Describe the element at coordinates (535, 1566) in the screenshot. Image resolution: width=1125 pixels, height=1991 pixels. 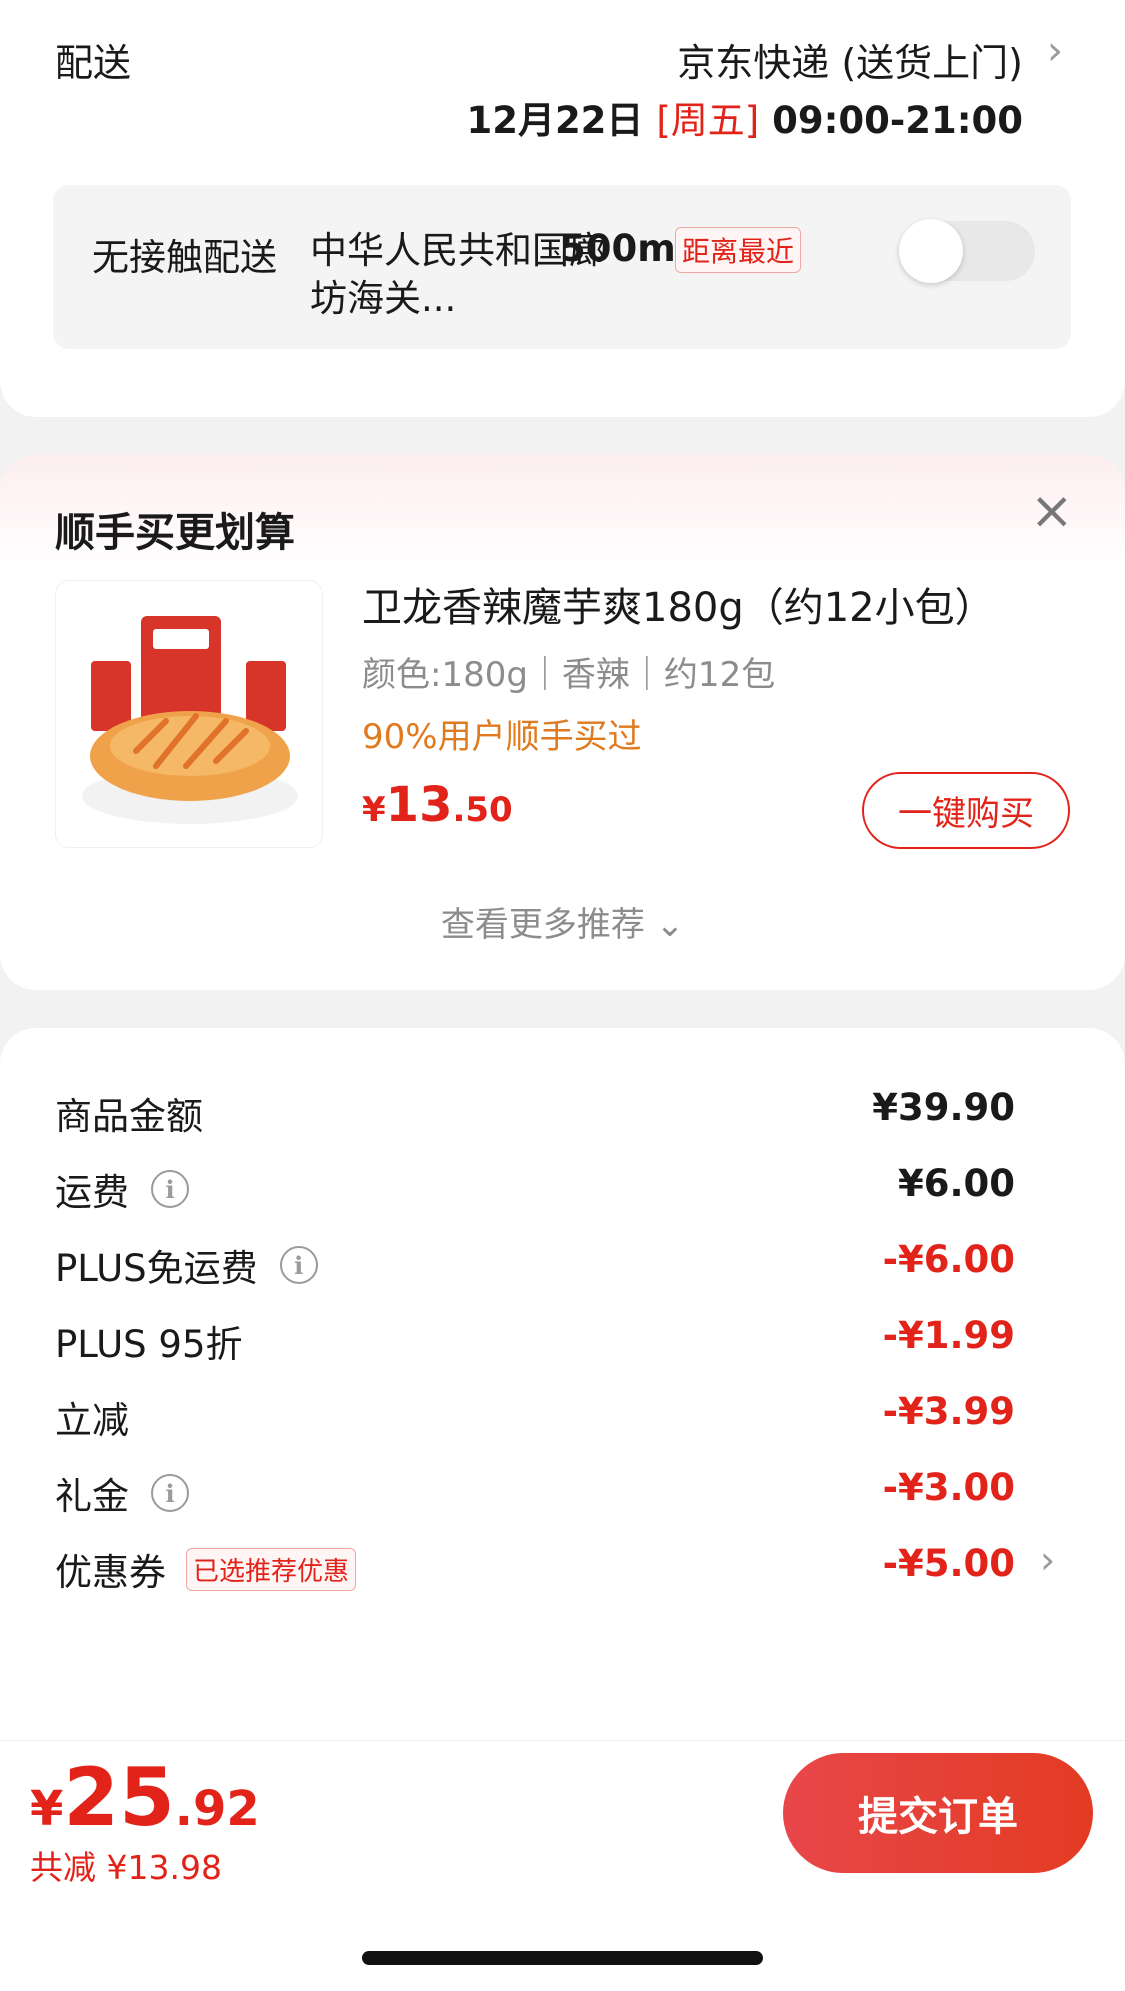
I see `price-row-coupon: 优惠券 已选推荐优惠 -¥5.00` at that location.